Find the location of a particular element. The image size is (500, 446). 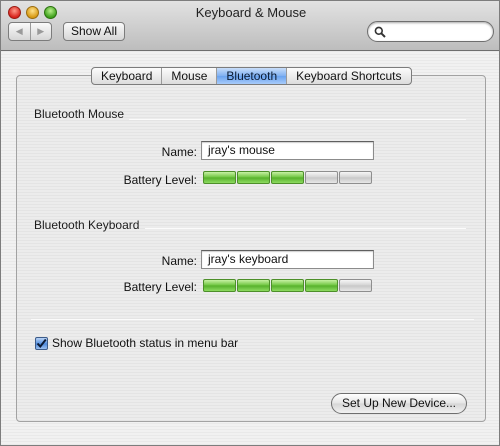

search-input is located at coordinates (438, 31).